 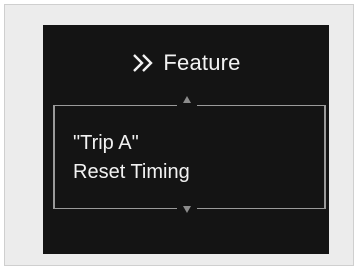 What do you see at coordinates (106, 143) in the screenshot?
I see `setting-name-line1: "Trip A"` at bounding box center [106, 143].